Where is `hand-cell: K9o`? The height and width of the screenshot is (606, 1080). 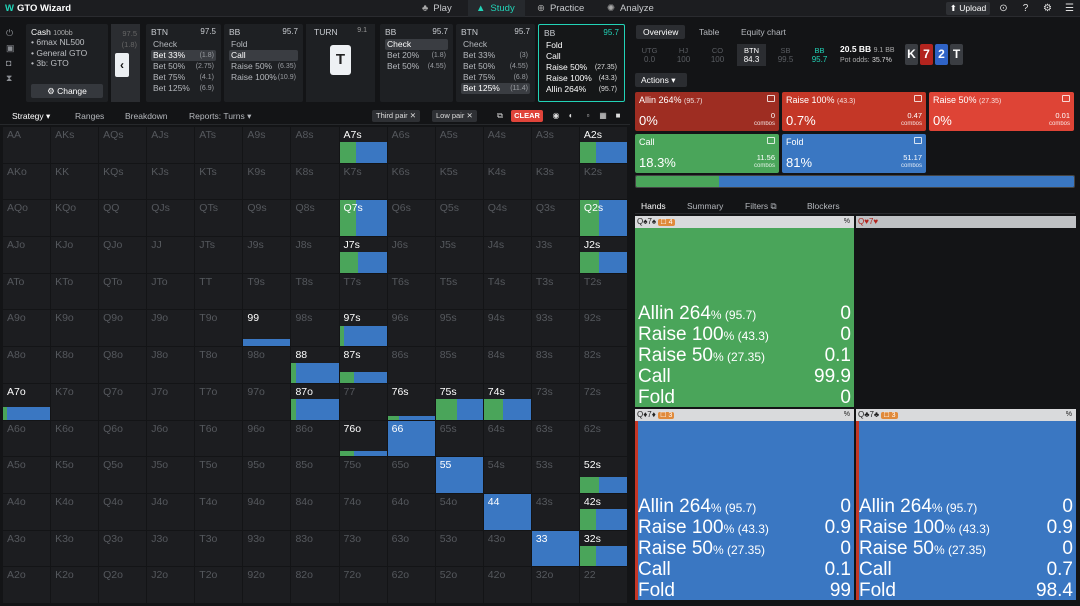
hand-cell: K9o is located at coordinates (75, 328).